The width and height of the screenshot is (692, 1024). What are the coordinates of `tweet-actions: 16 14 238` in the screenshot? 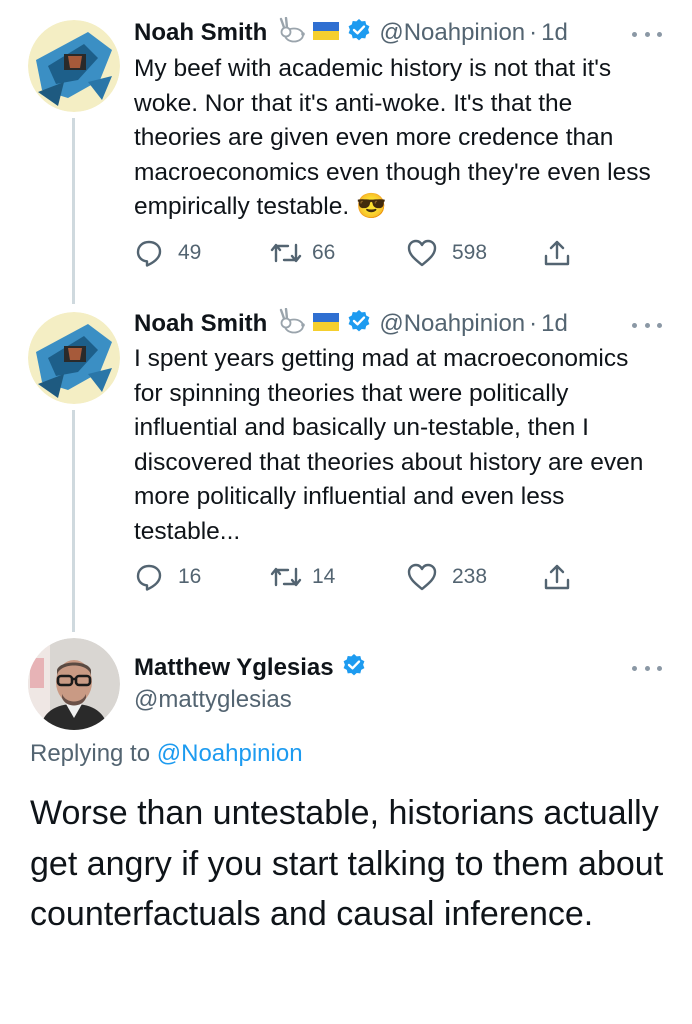 It's located at (353, 577).